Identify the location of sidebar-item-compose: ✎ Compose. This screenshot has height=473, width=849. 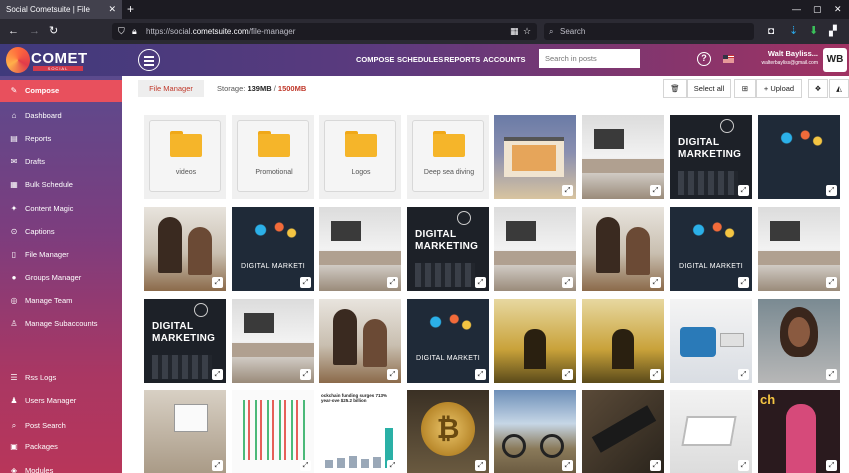
(61, 91).